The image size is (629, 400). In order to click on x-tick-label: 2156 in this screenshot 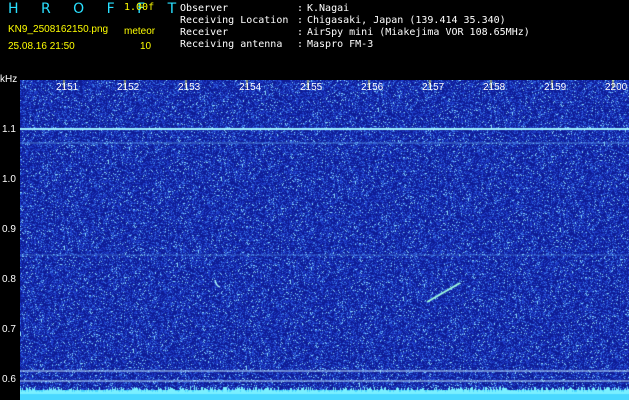, I will do `click(372, 87)`.